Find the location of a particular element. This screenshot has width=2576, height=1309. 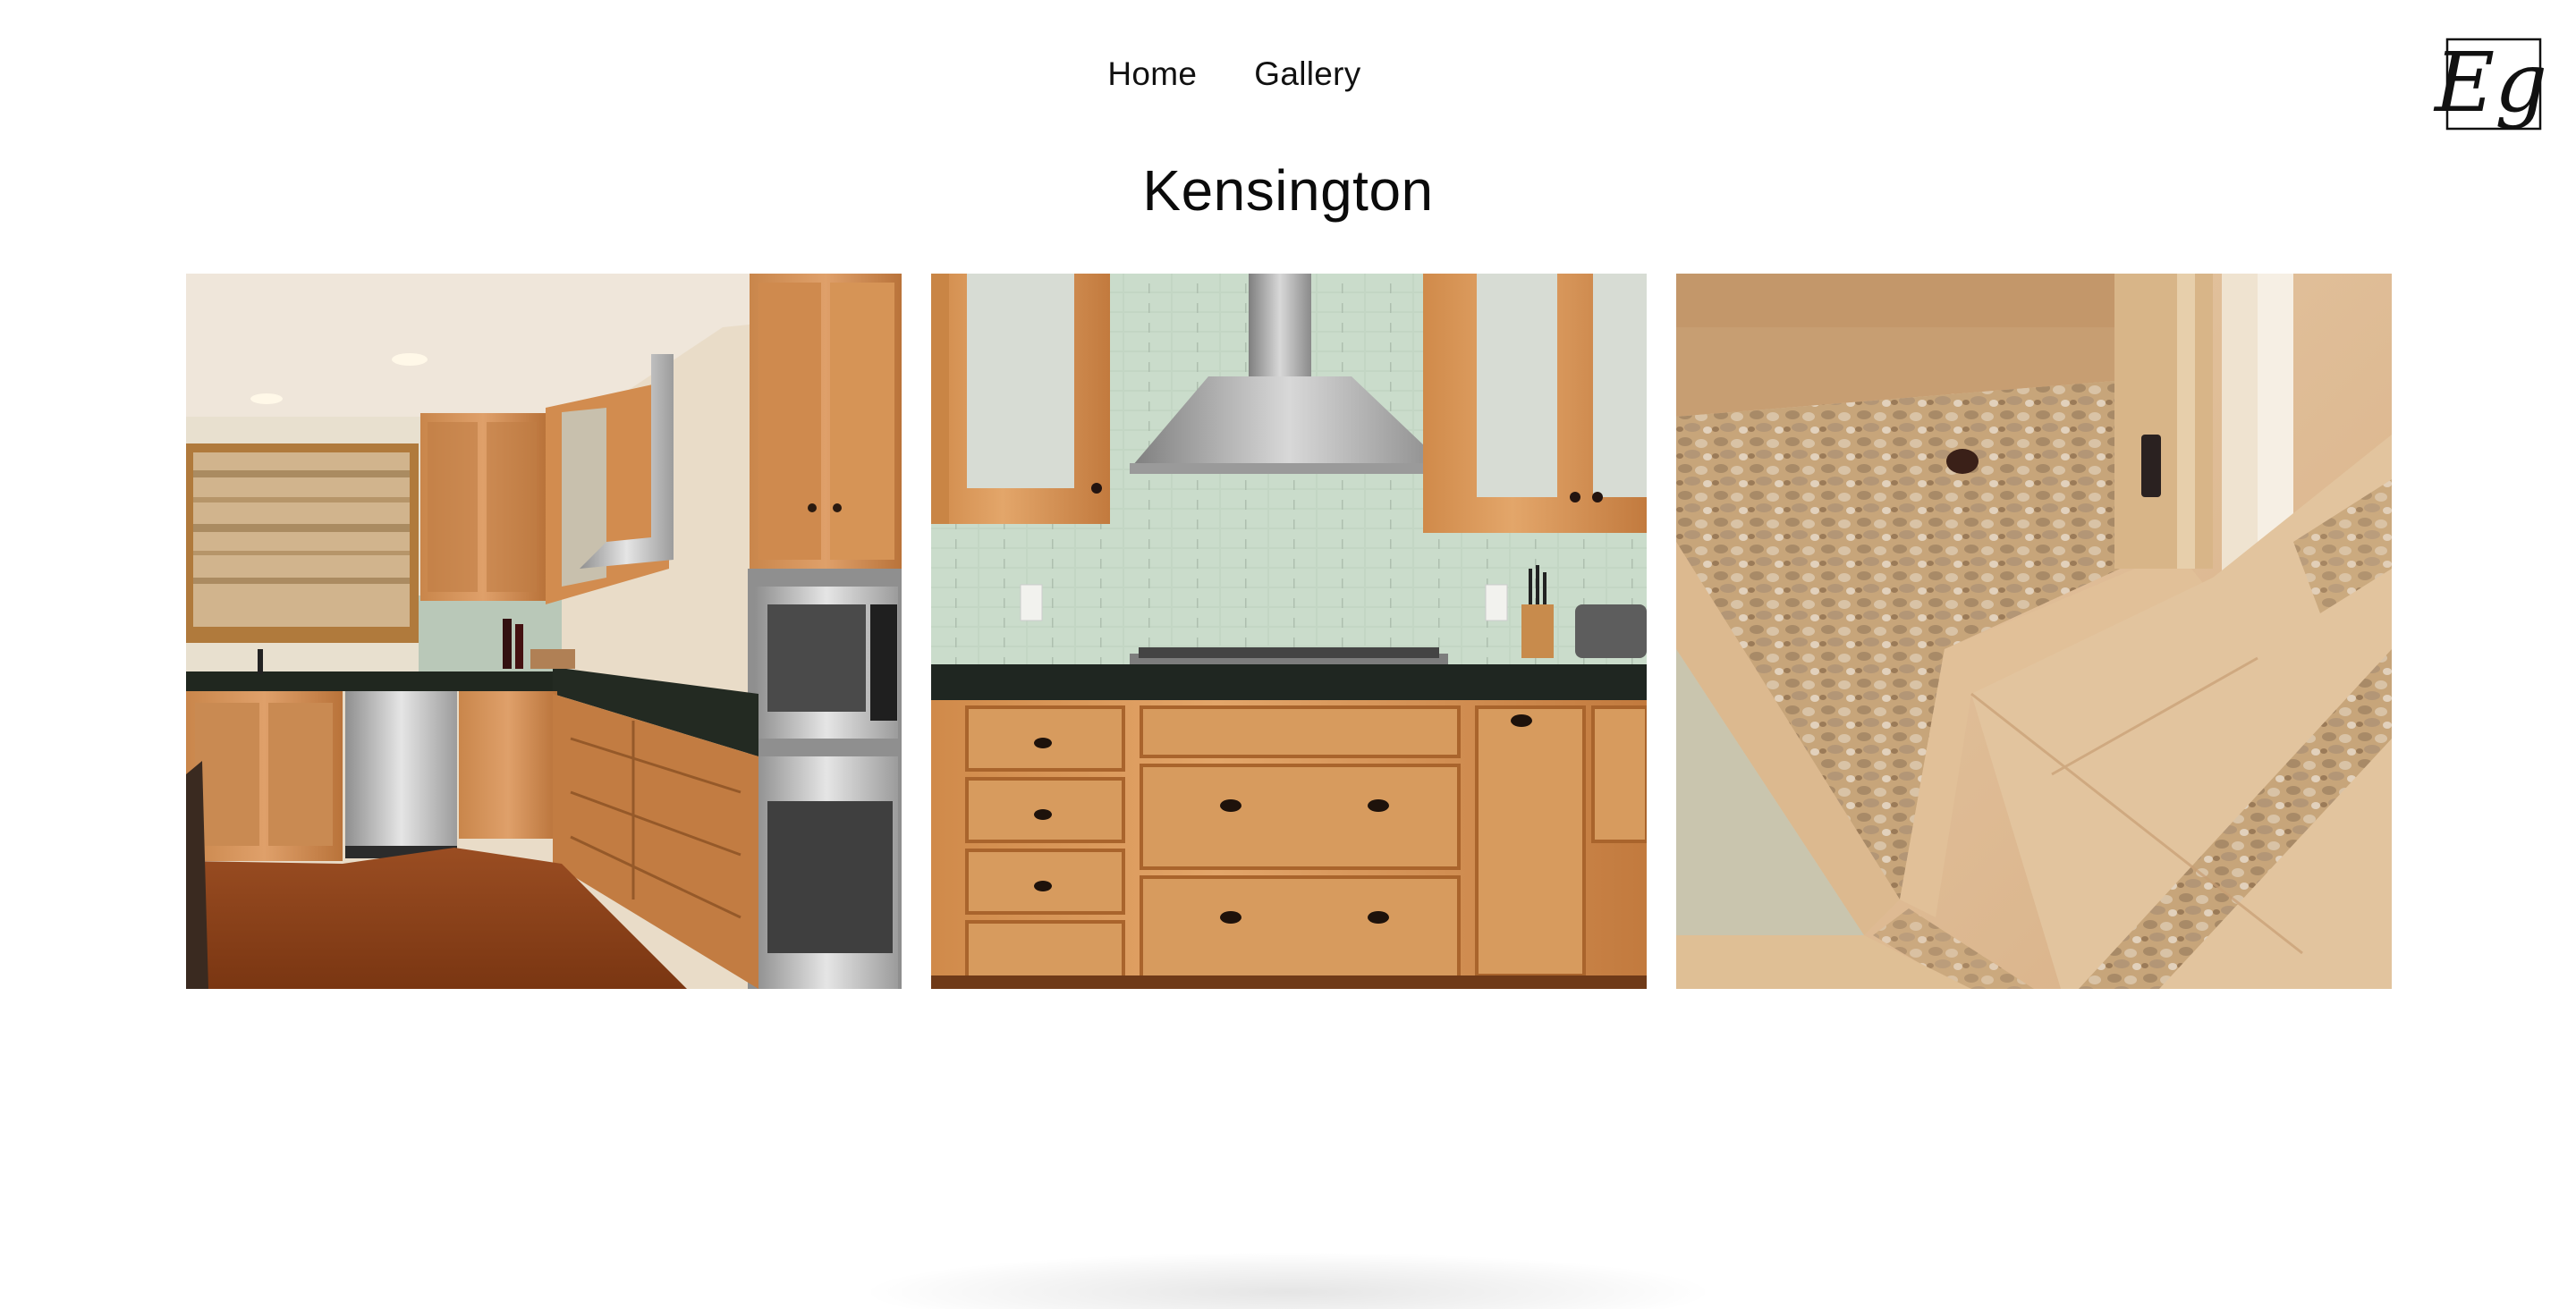

page-title: Kensington is located at coordinates (1288, 190).